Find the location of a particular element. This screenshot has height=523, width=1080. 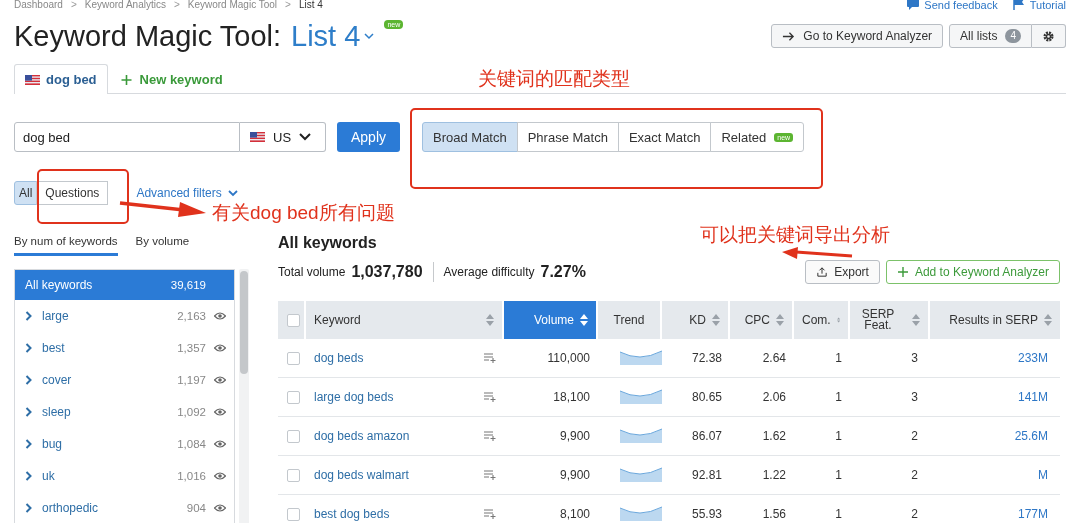

keyword-tab: New keyword is located at coordinates (170, 79).